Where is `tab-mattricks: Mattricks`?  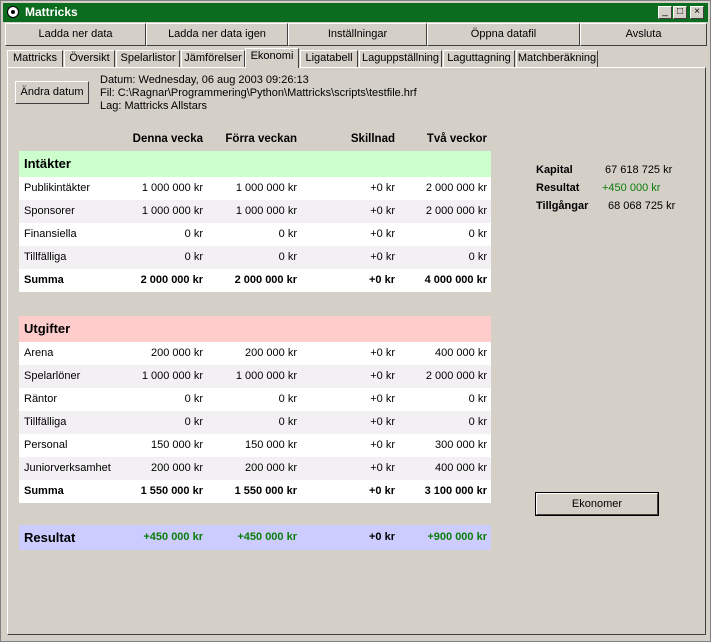 tab-mattricks: Mattricks is located at coordinates (35, 58).